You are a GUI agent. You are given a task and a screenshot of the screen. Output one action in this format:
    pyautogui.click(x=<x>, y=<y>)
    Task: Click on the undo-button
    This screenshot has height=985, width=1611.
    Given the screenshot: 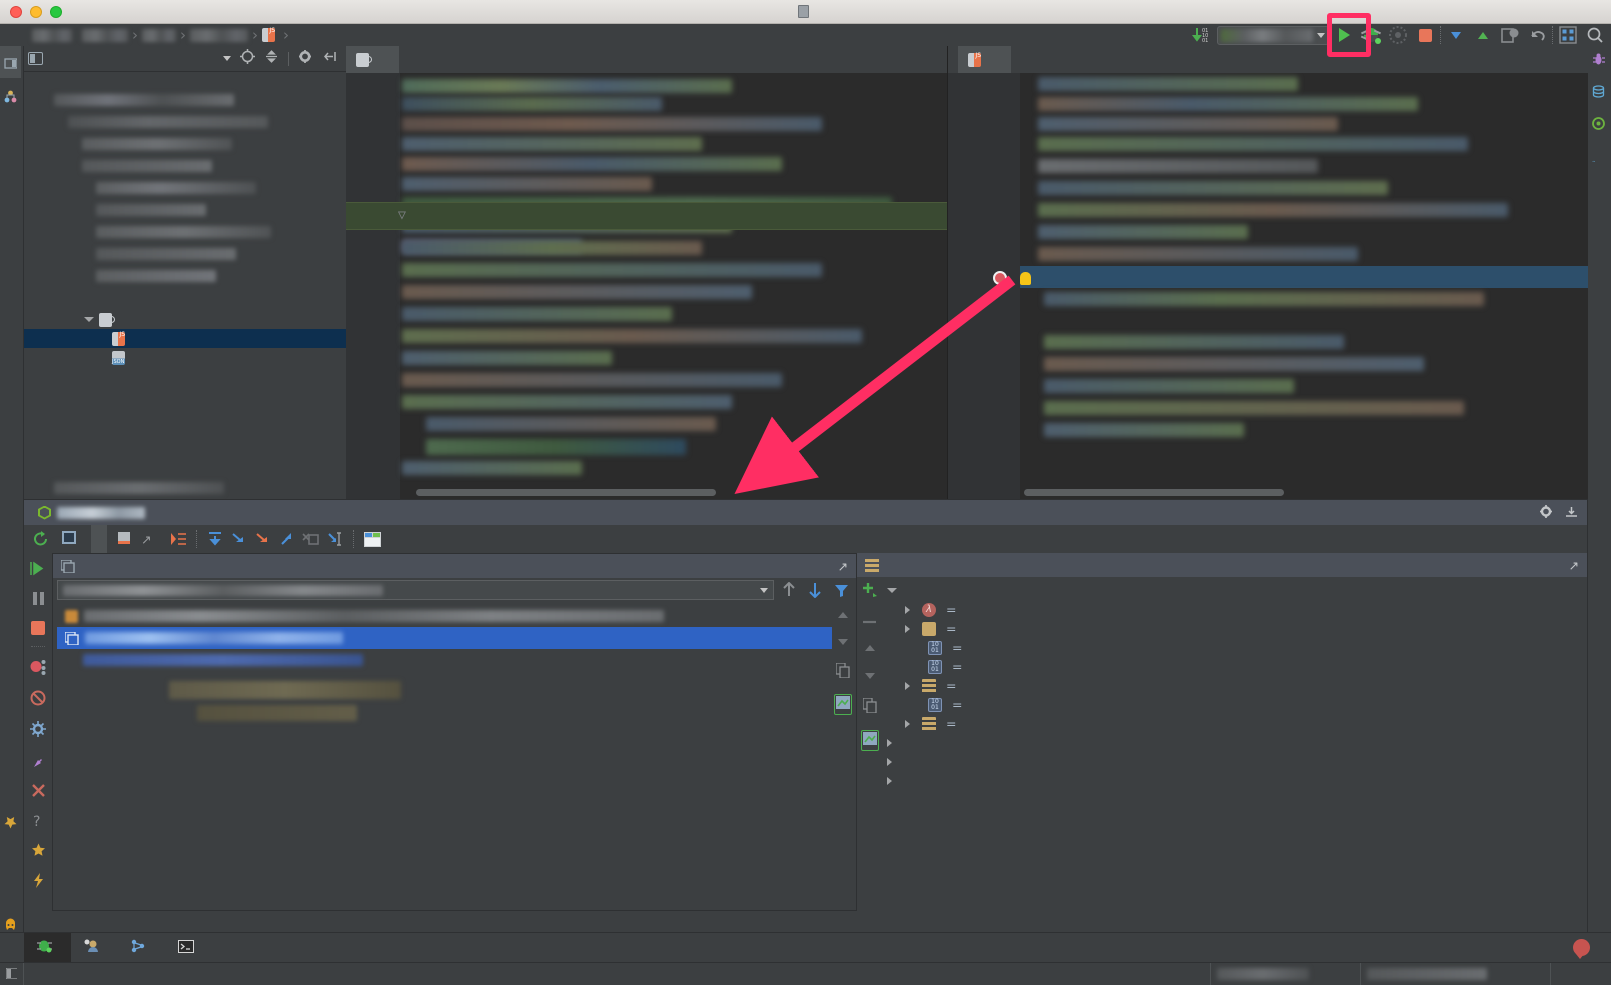 What is the action you would take?
    pyautogui.click(x=1537, y=35)
    